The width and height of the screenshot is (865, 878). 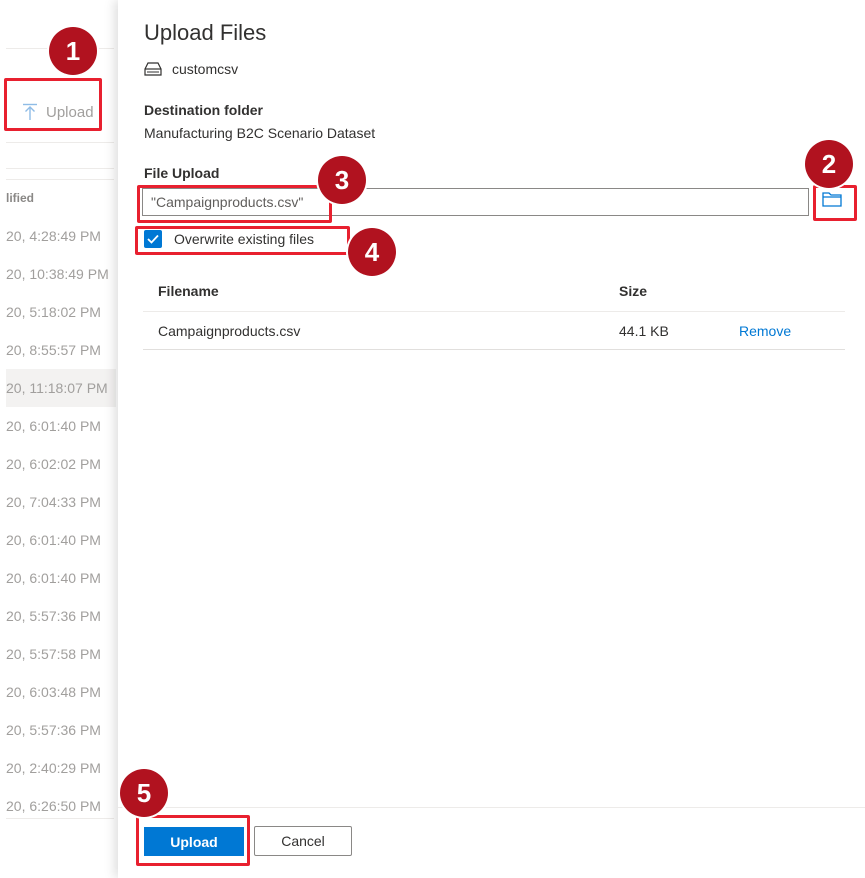 I want to click on list-item: 20, 8:55:57 PM, so click(x=61, y=350).